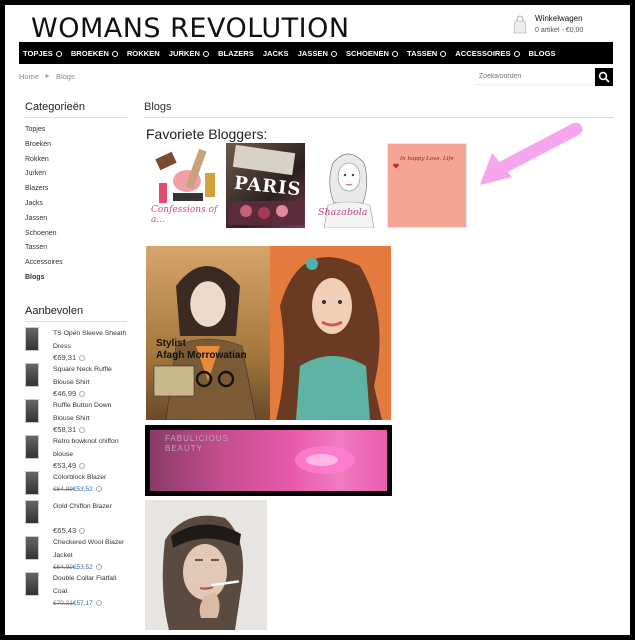 The width and height of the screenshot is (635, 640). Describe the element at coordinates (534, 77) in the screenshot. I see `search-input` at that location.